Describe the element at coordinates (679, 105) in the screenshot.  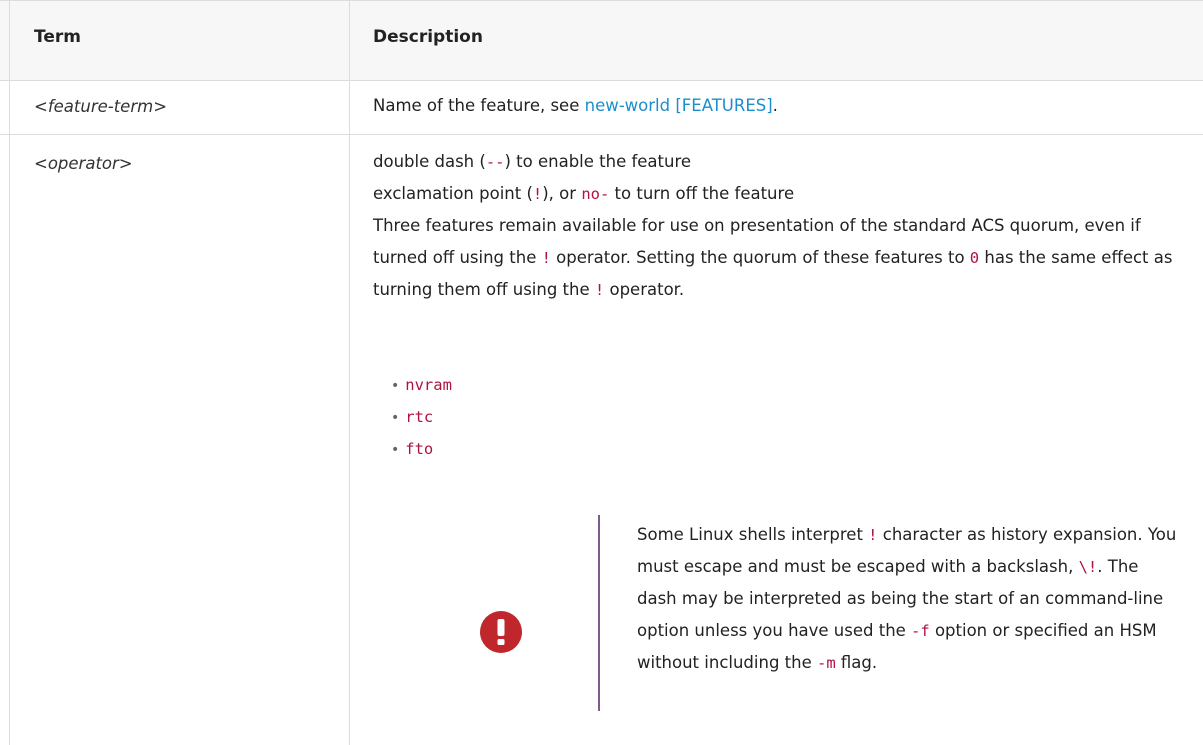
I see `features-link: new-world [FEATURES]` at that location.